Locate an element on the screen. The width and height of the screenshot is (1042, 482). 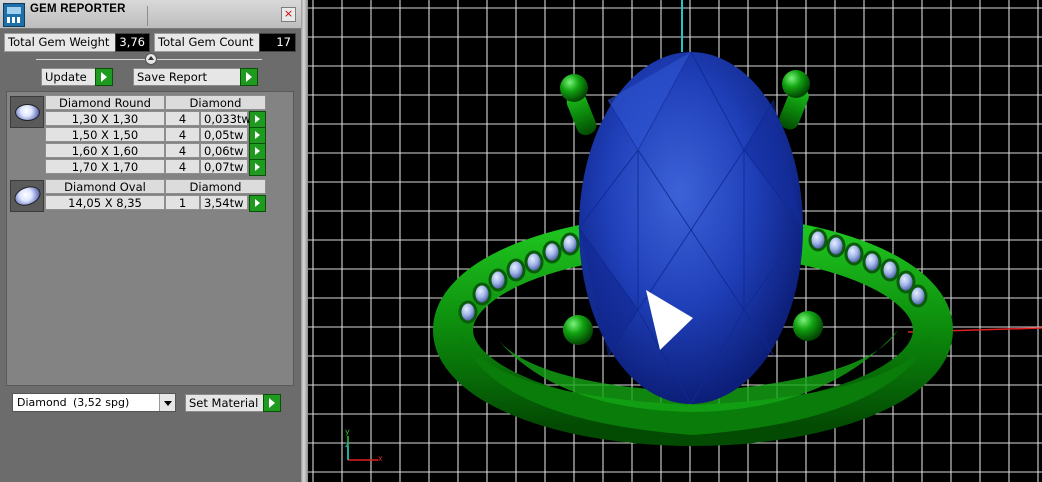
gem-weight: 0,05tw is located at coordinates (224, 134).